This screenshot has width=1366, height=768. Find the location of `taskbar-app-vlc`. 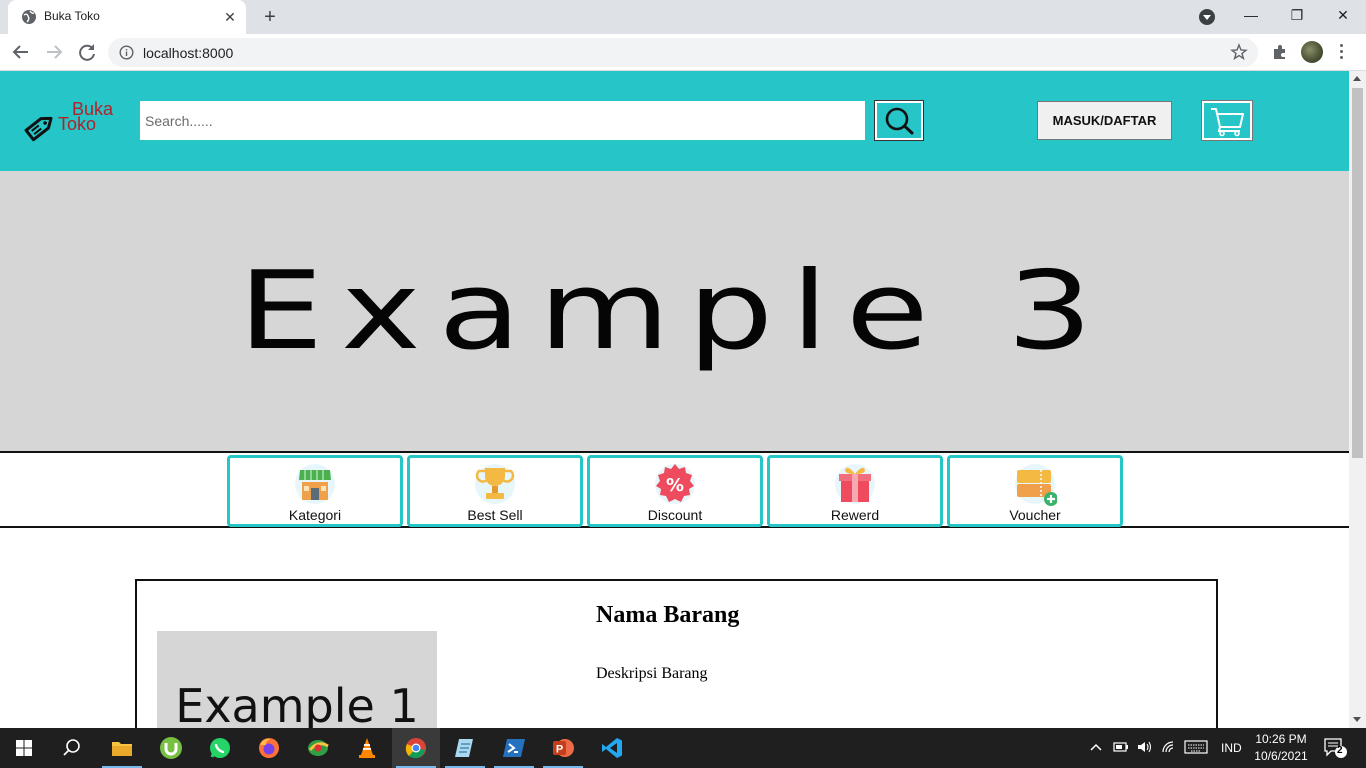

taskbar-app-vlc is located at coordinates (367, 748).